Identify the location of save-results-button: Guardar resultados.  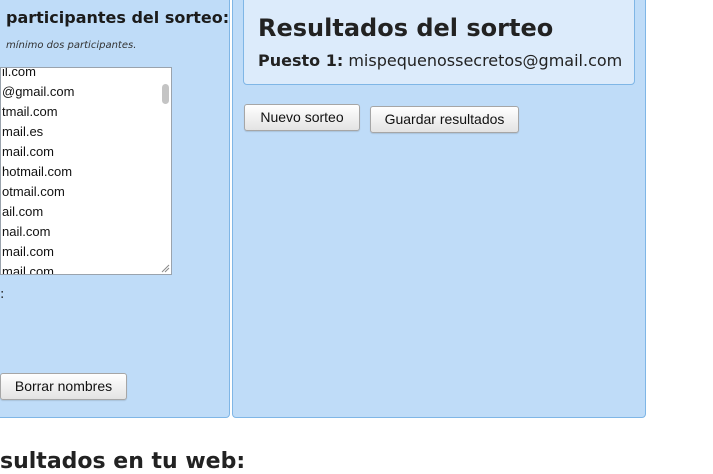
(444, 119).